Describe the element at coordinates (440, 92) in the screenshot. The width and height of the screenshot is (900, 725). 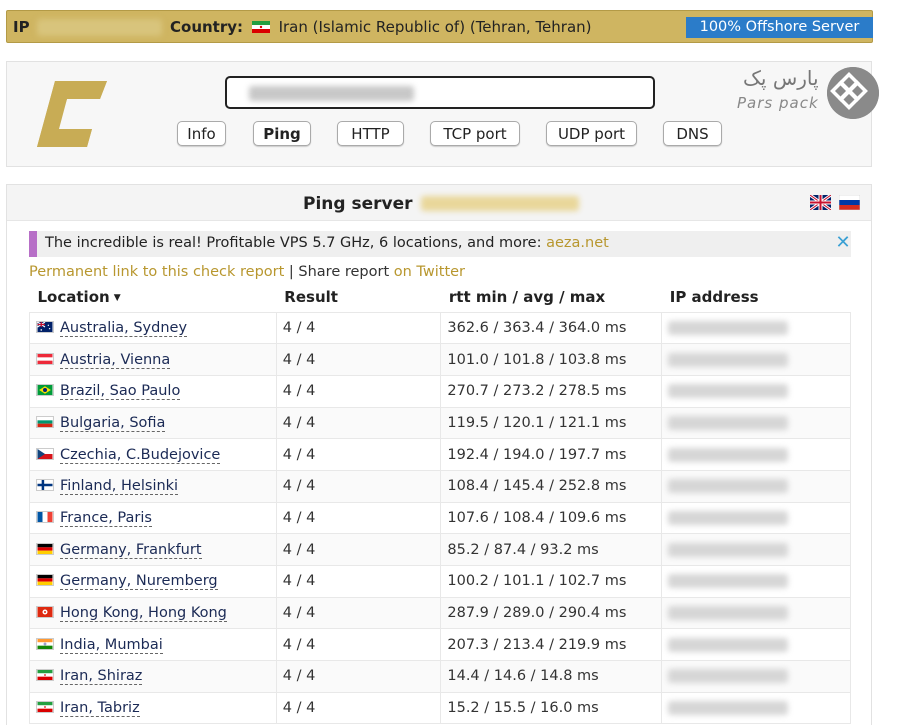
I see `host-input` at that location.